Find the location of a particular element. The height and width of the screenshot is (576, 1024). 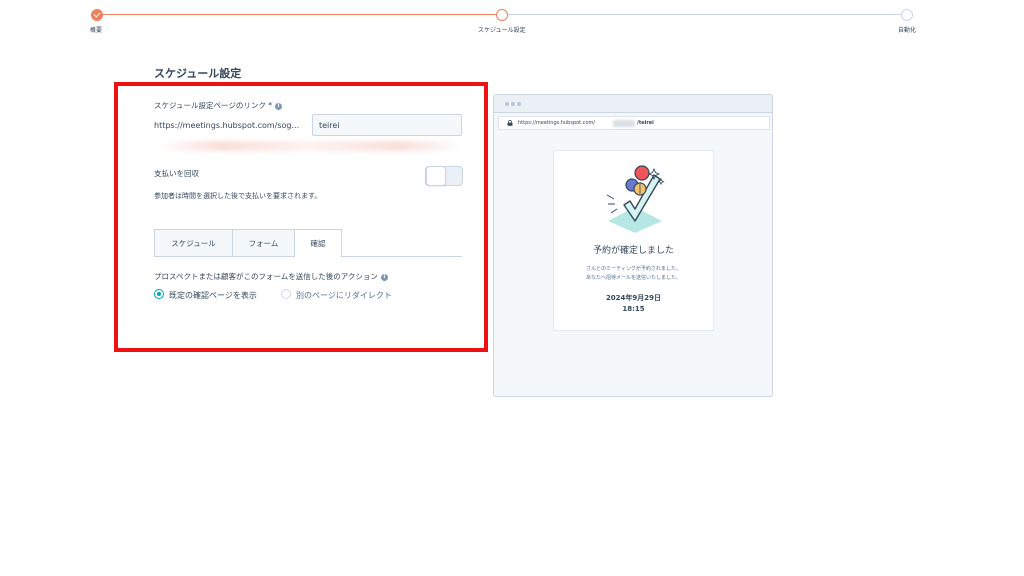

radio-unchecked-icon is located at coordinates (286, 294).